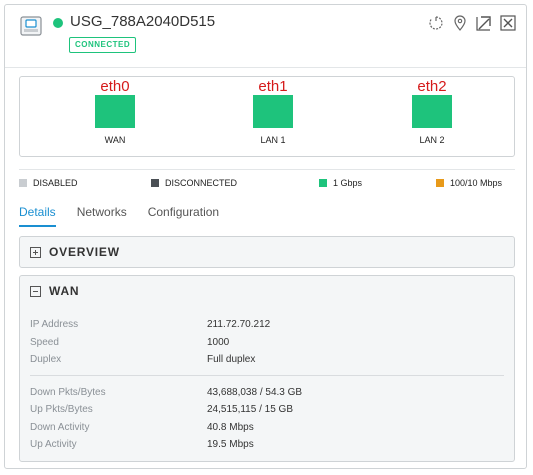 The width and height of the screenshot is (533, 475). Describe the element at coordinates (255, 392) in the screenshot. I see `detail-value: 43,688,038 / 54.3 GB` at that location.